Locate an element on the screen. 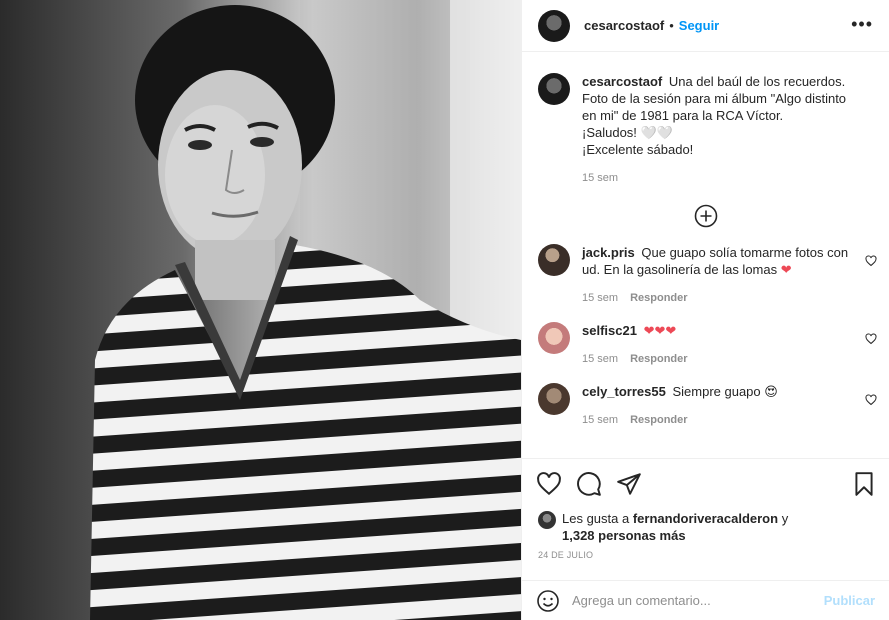 The image size is (889, 620). caption-username: cesarcostaof is located at coordinates (622, 81).